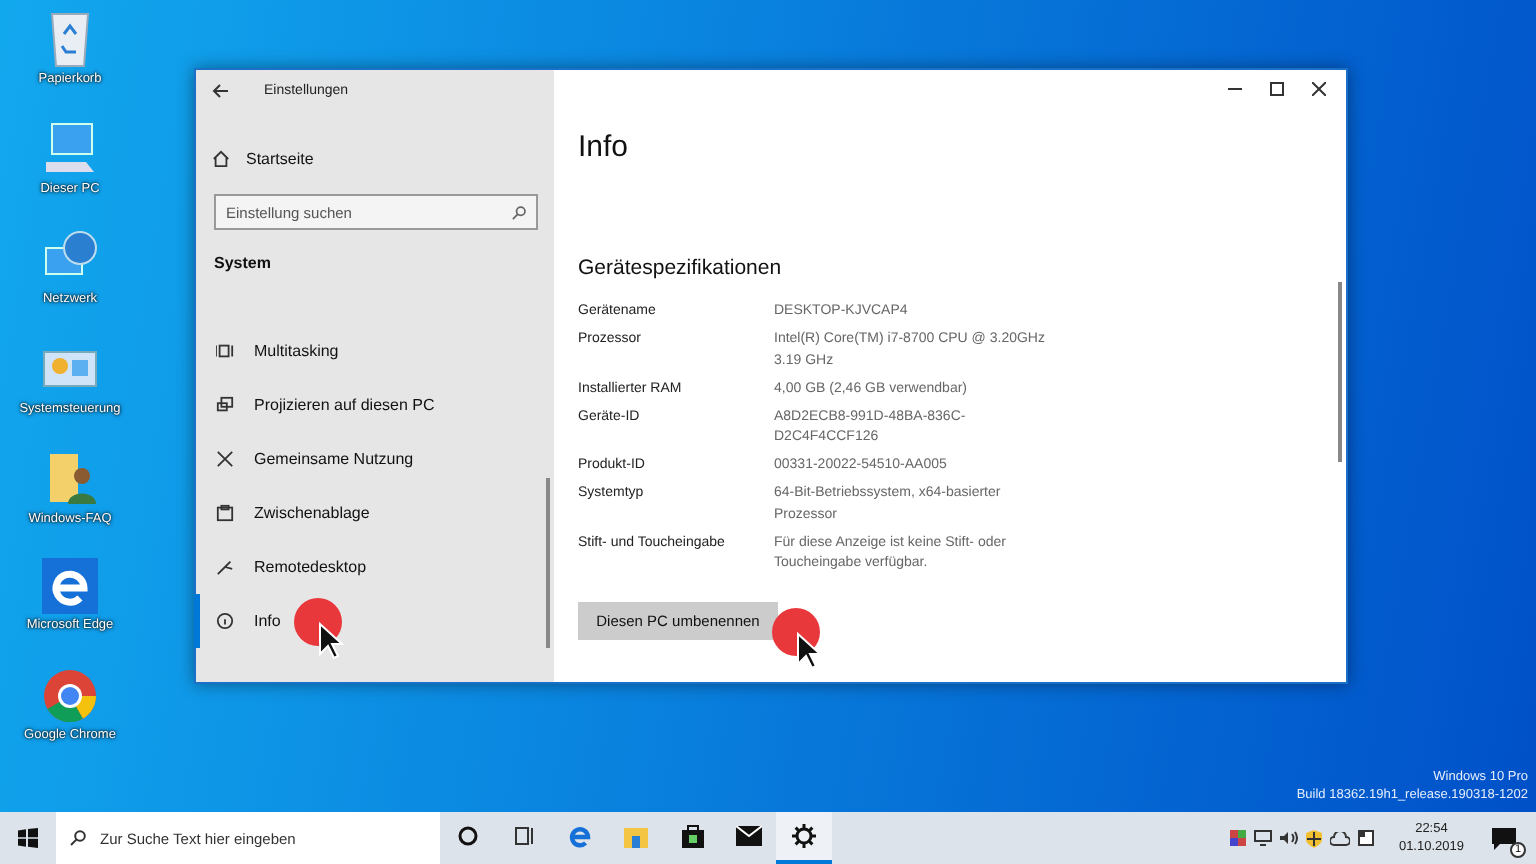  Describe the element at coordinates (374, 459) in the screenshot. I see `sidebar-item: Gemeinsame Nutzung` at that location.